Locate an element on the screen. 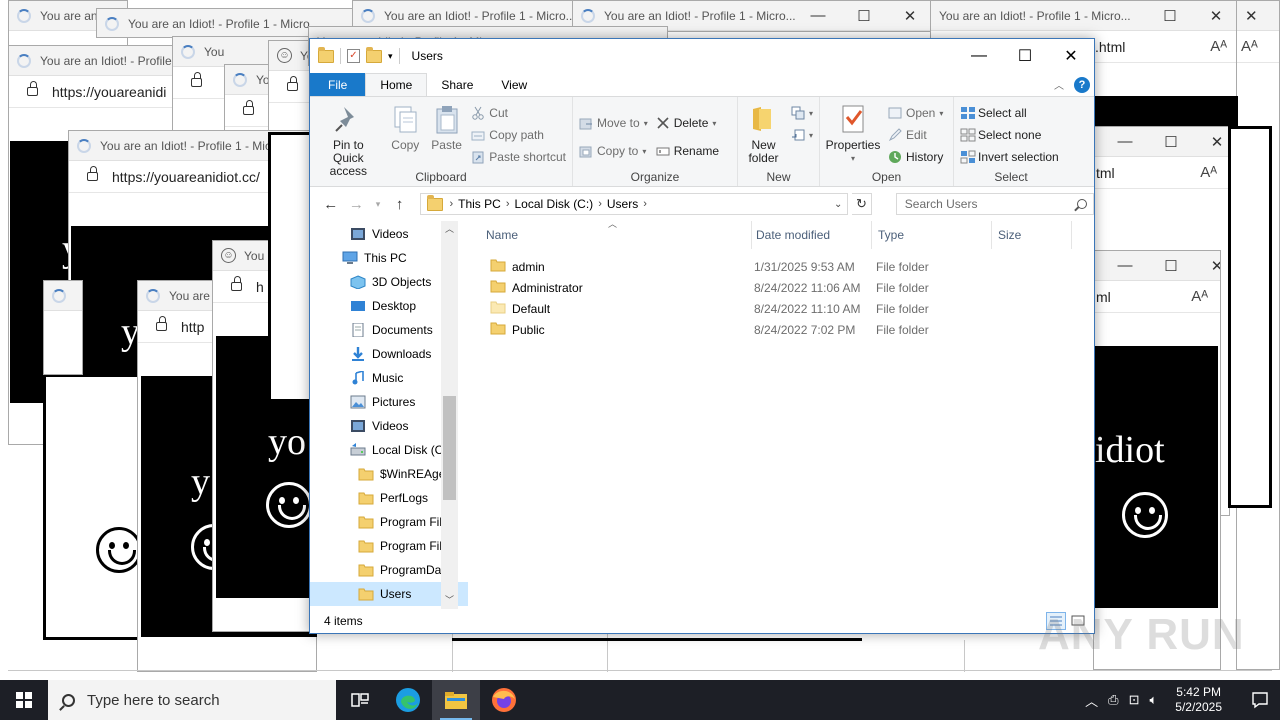  address-bar: › This PC › Local Disk (C:) › Users › ⌄ is located at coordinates (634, 204).